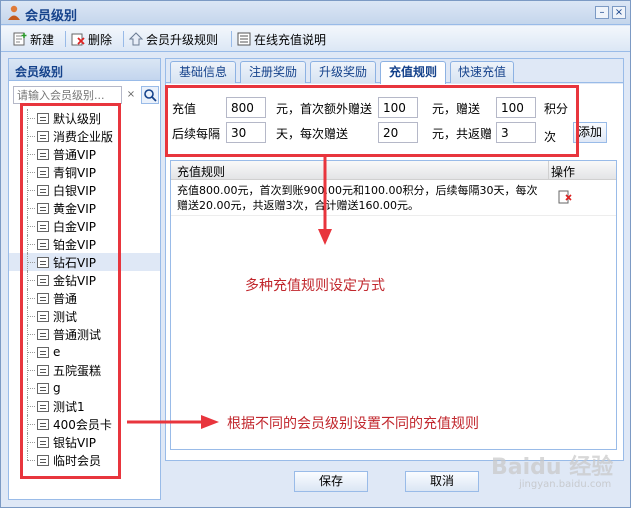 Image resolution: width=631 pixels, height=508 pixels. Describe the element at coordinates (14, 12) in the screenshot. I see `user-icon` at that location.